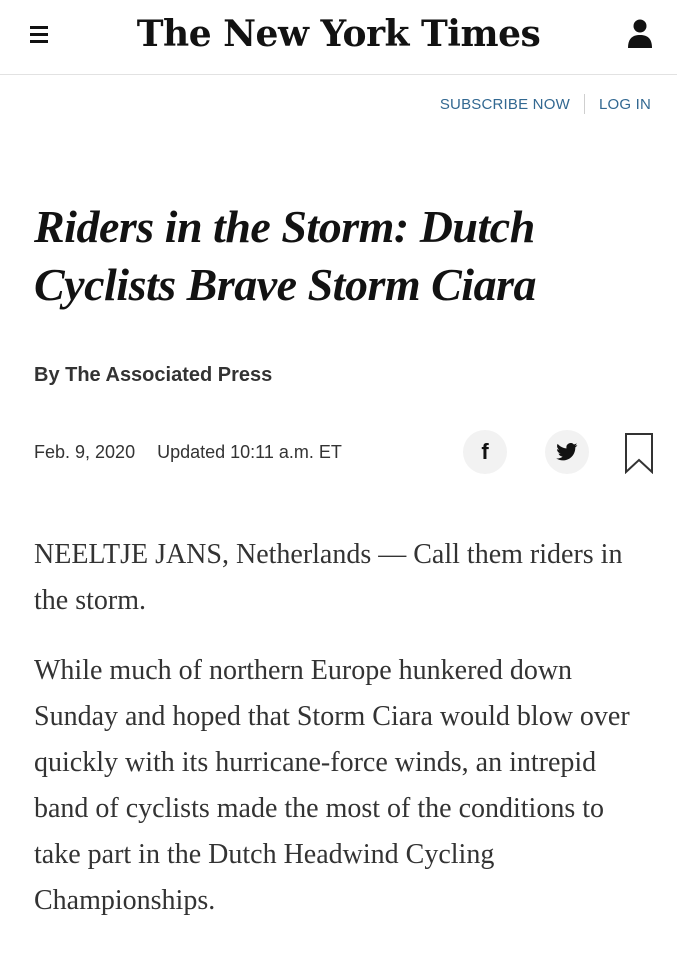  I want to click on twitter-icon, so click(567, 452).